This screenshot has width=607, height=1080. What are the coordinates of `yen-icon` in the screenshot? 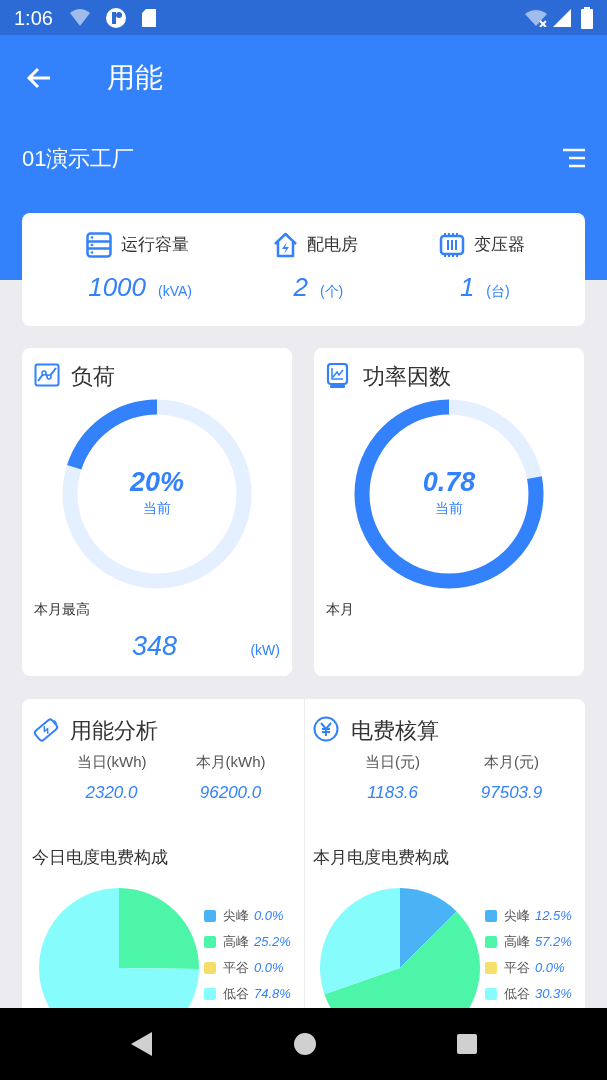 It's located at (327, 730).